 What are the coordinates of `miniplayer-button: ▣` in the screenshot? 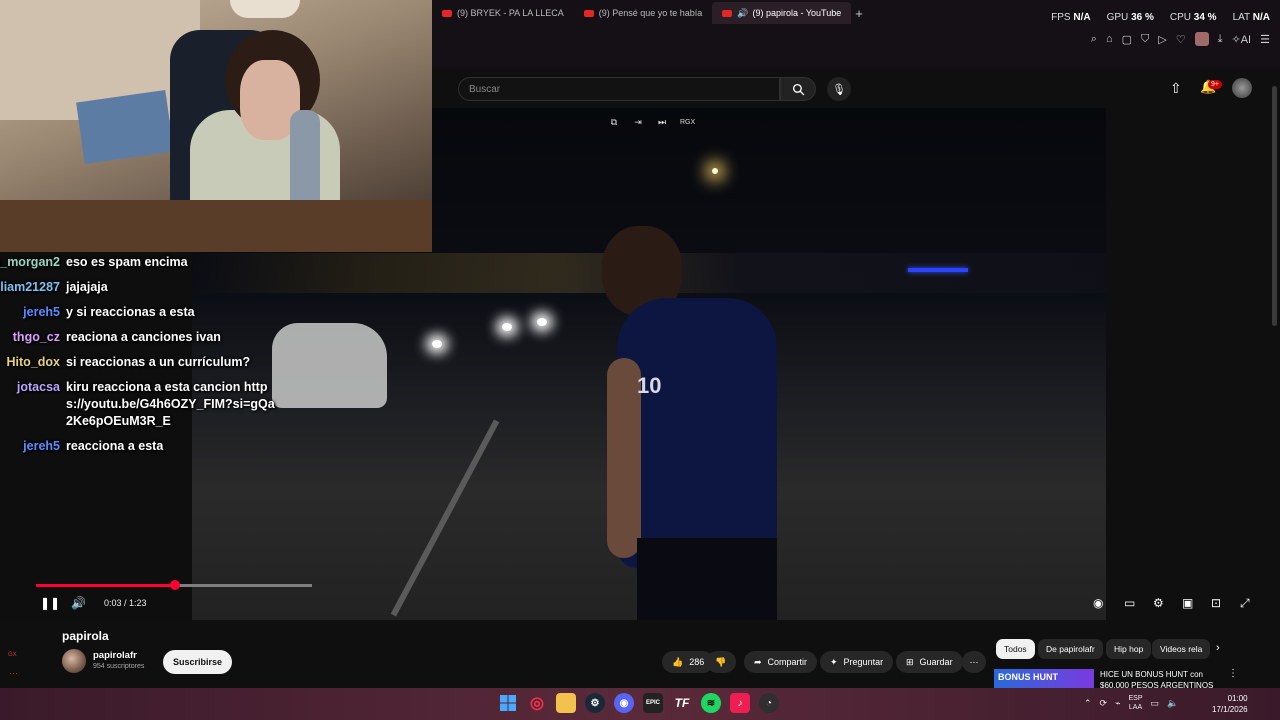 It's located at (1187, 603).